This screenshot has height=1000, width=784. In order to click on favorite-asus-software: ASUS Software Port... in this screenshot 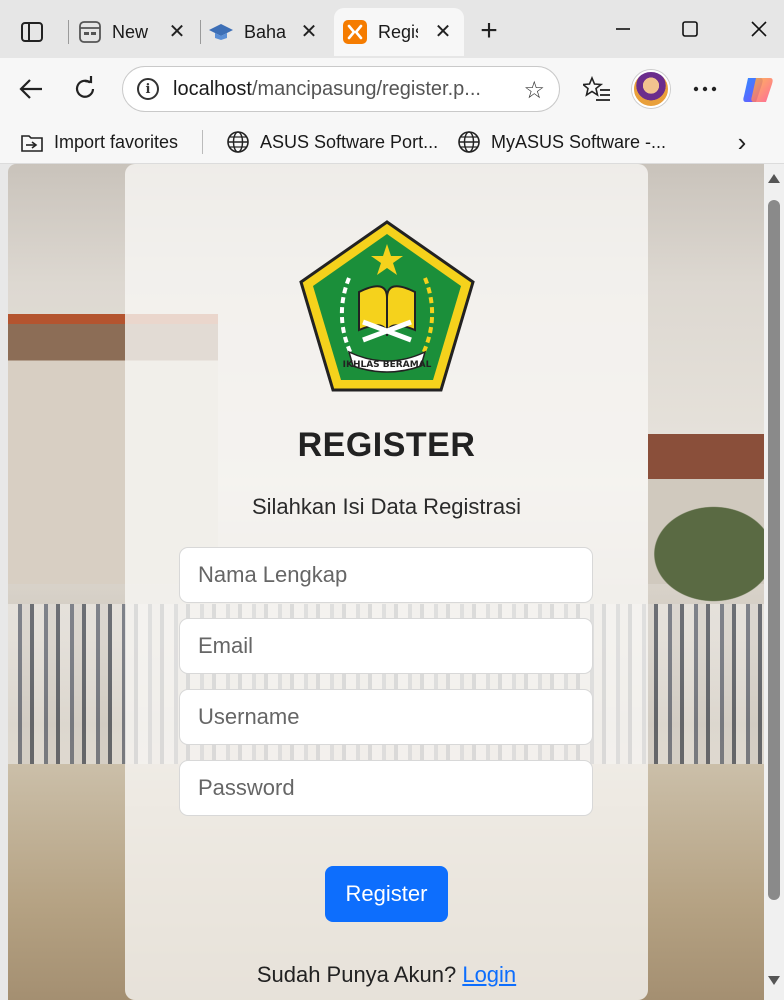, I will do `click(332, 142)`.